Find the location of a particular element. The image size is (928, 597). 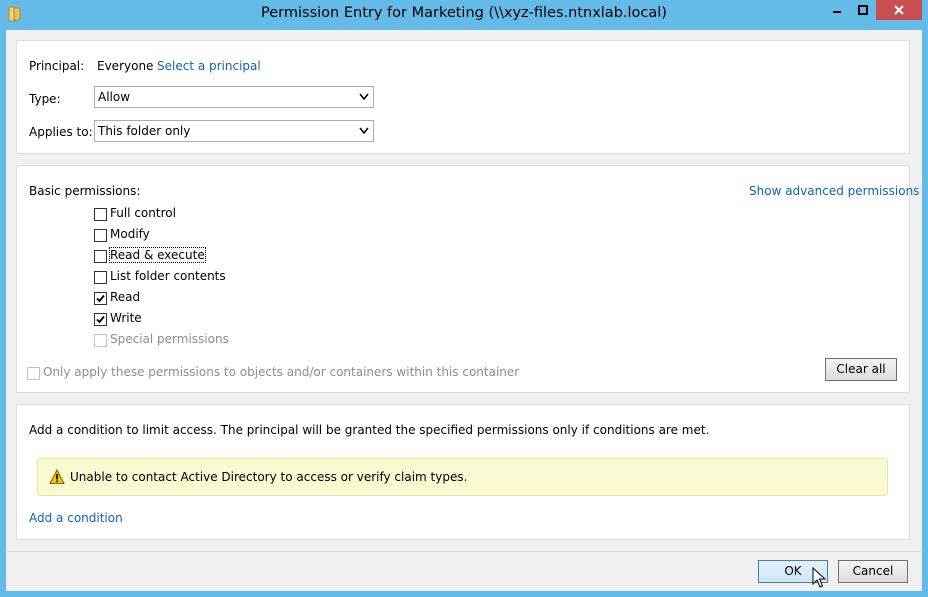

mouse-cursor-icon is located at coordinates (819, 577).